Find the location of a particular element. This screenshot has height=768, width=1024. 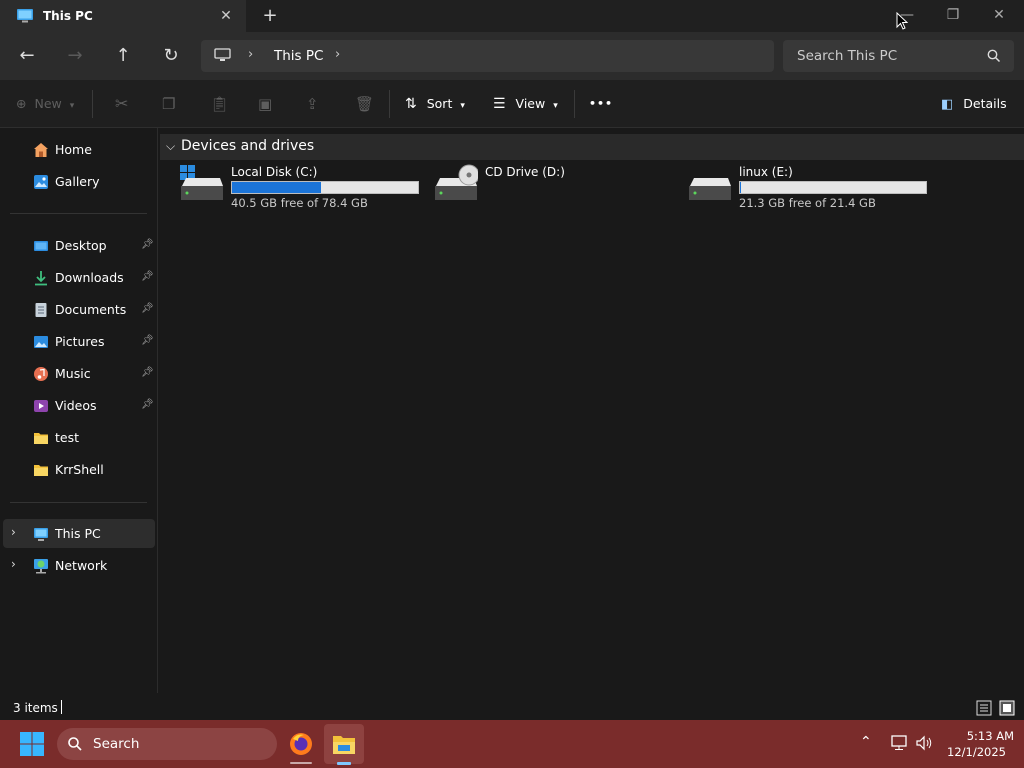

file-explorer-icon is located at coordinates (344, 745).